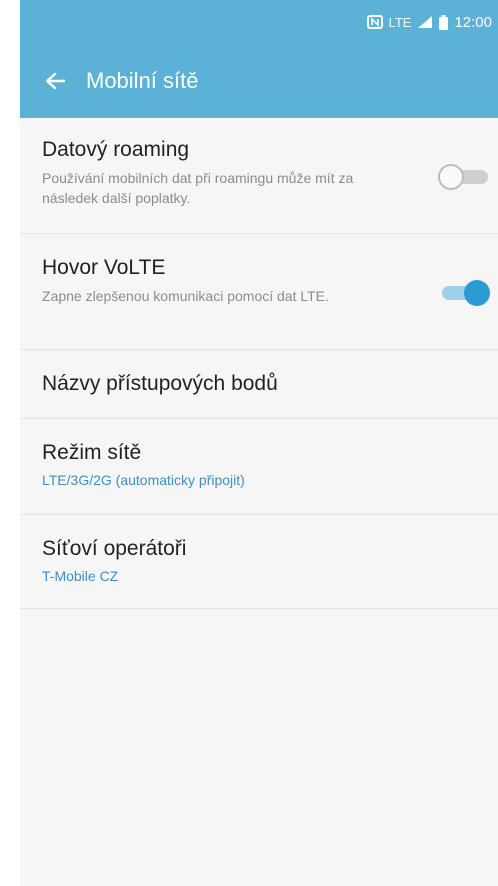  Describe the element at coordinates (114, 548) in the screenshot. I see `setting-title: Síťoví operátoři` at that location.